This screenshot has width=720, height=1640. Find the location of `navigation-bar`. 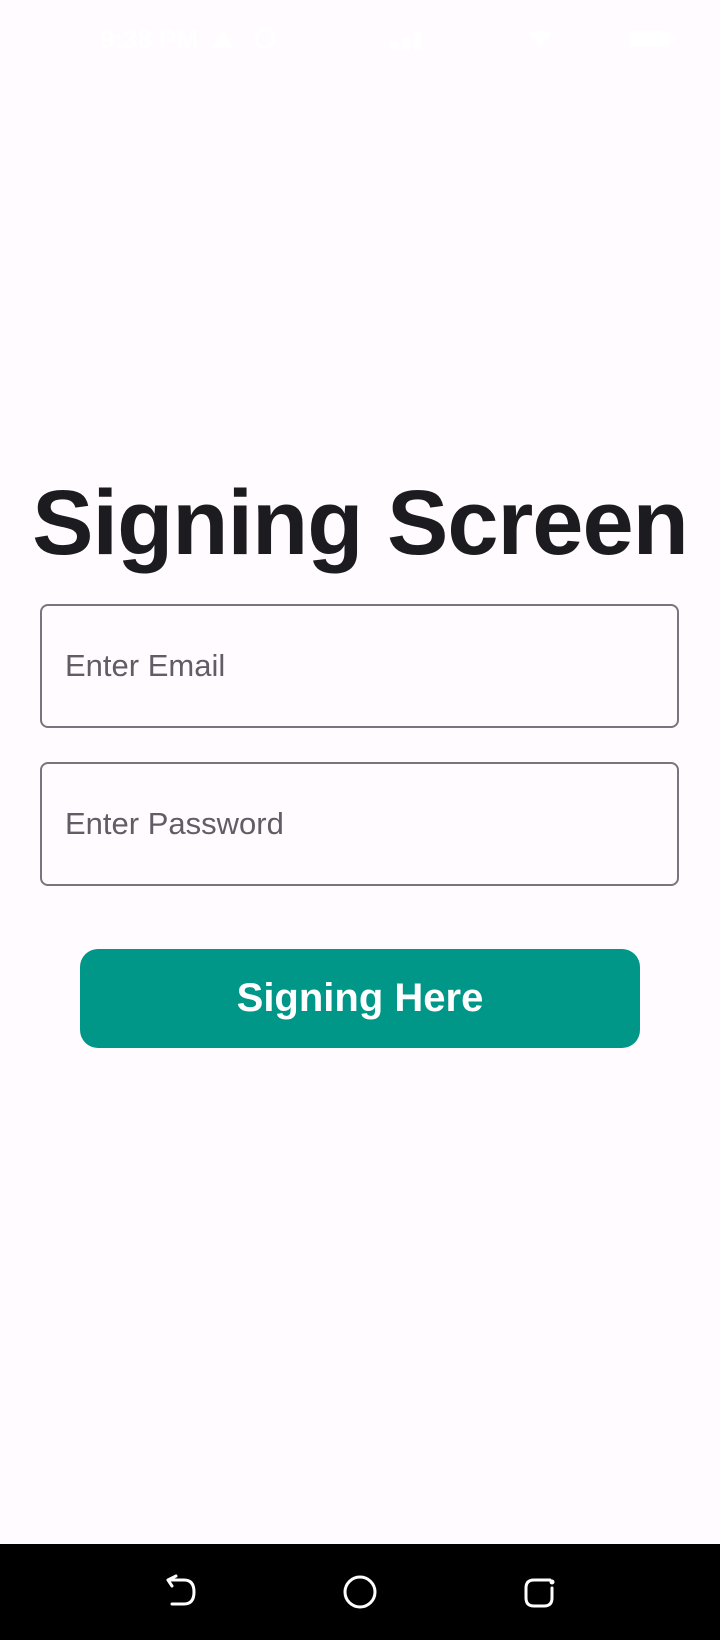

navigation-bar is located at coordinates (360, 1592).